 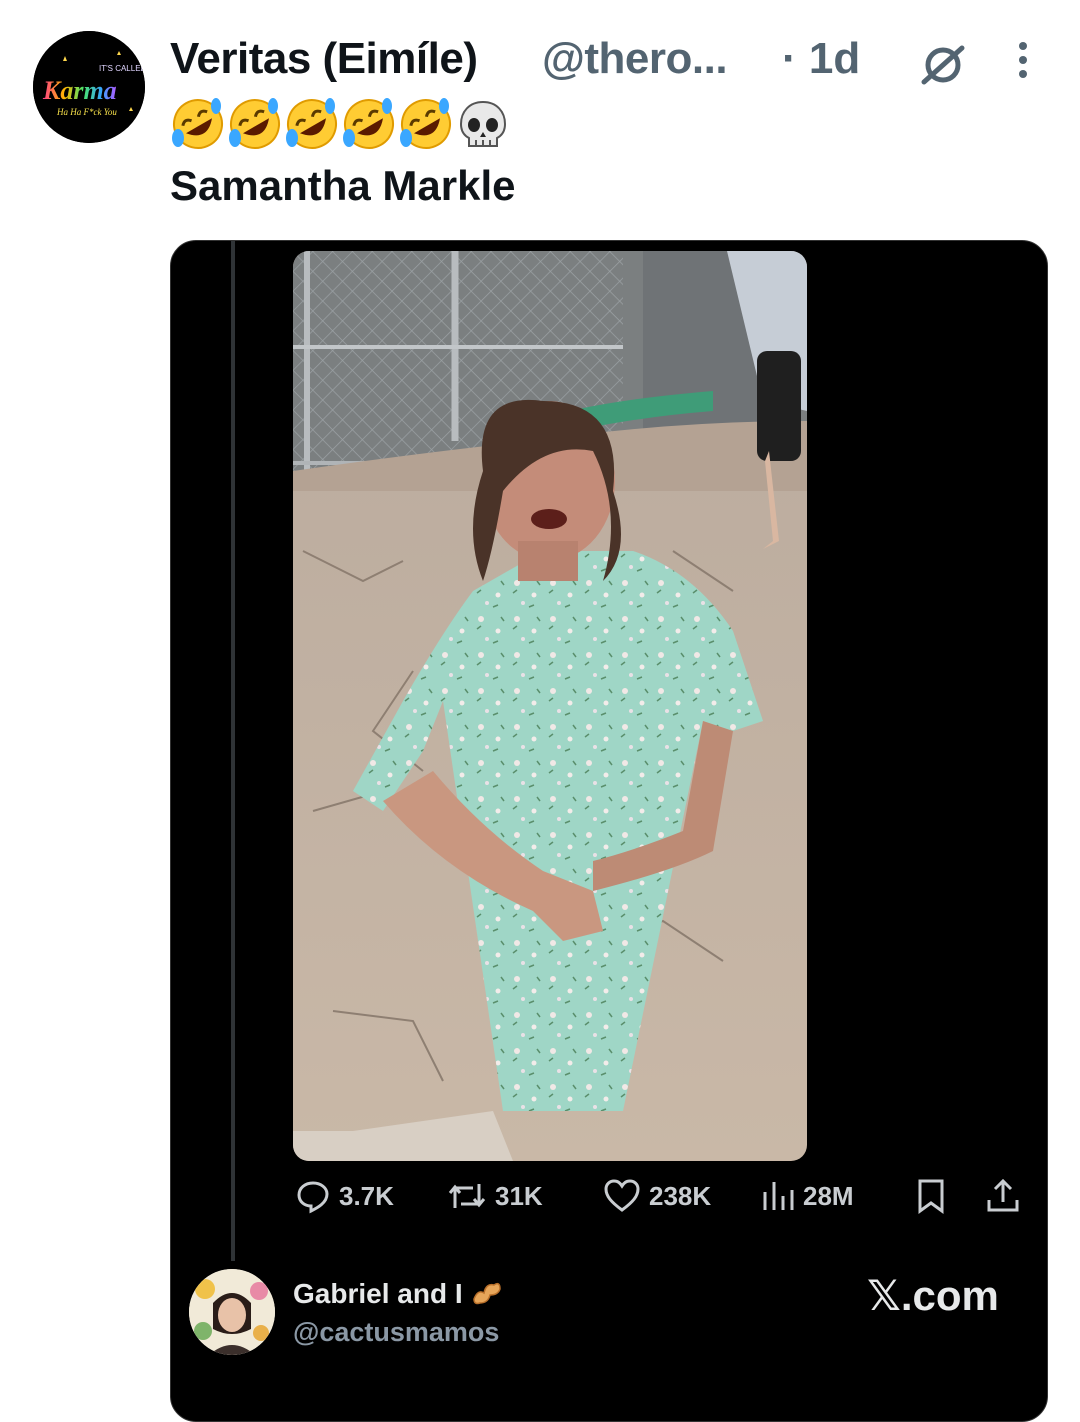 I want to click on quoted-display-name: Gabriel and I, so click(x=398, y=1293).